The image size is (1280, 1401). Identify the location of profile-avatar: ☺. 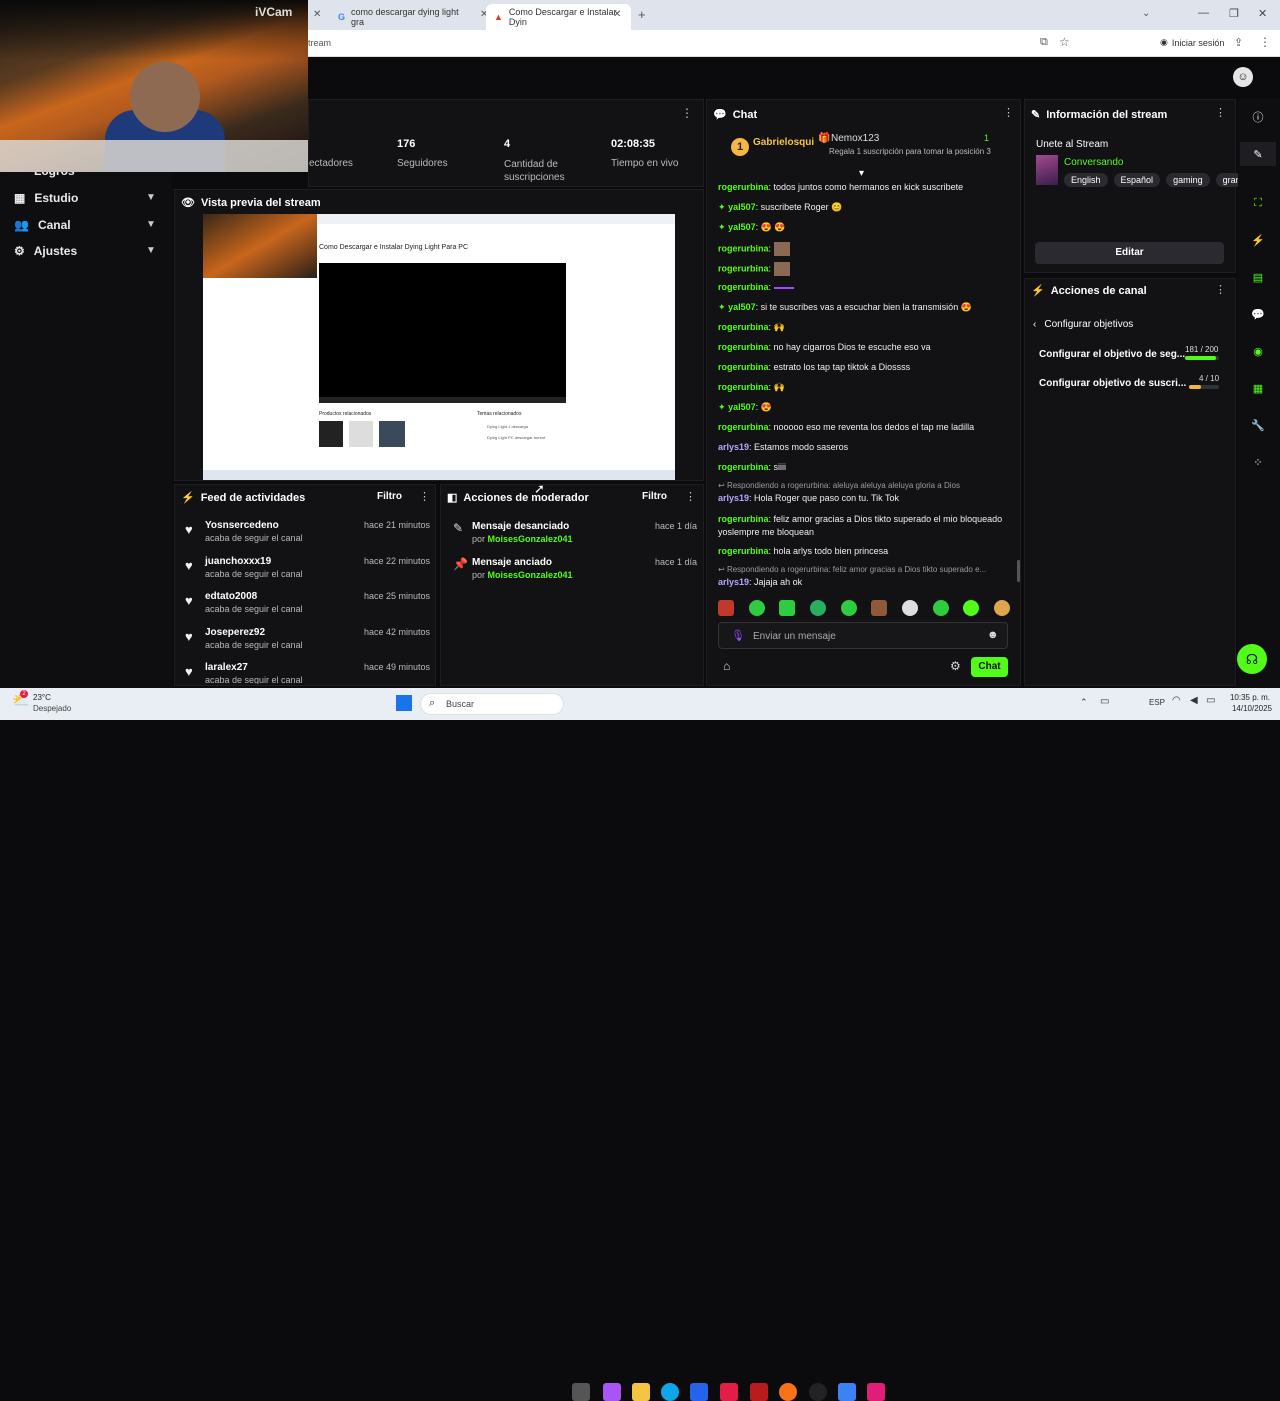
(1243, 77).